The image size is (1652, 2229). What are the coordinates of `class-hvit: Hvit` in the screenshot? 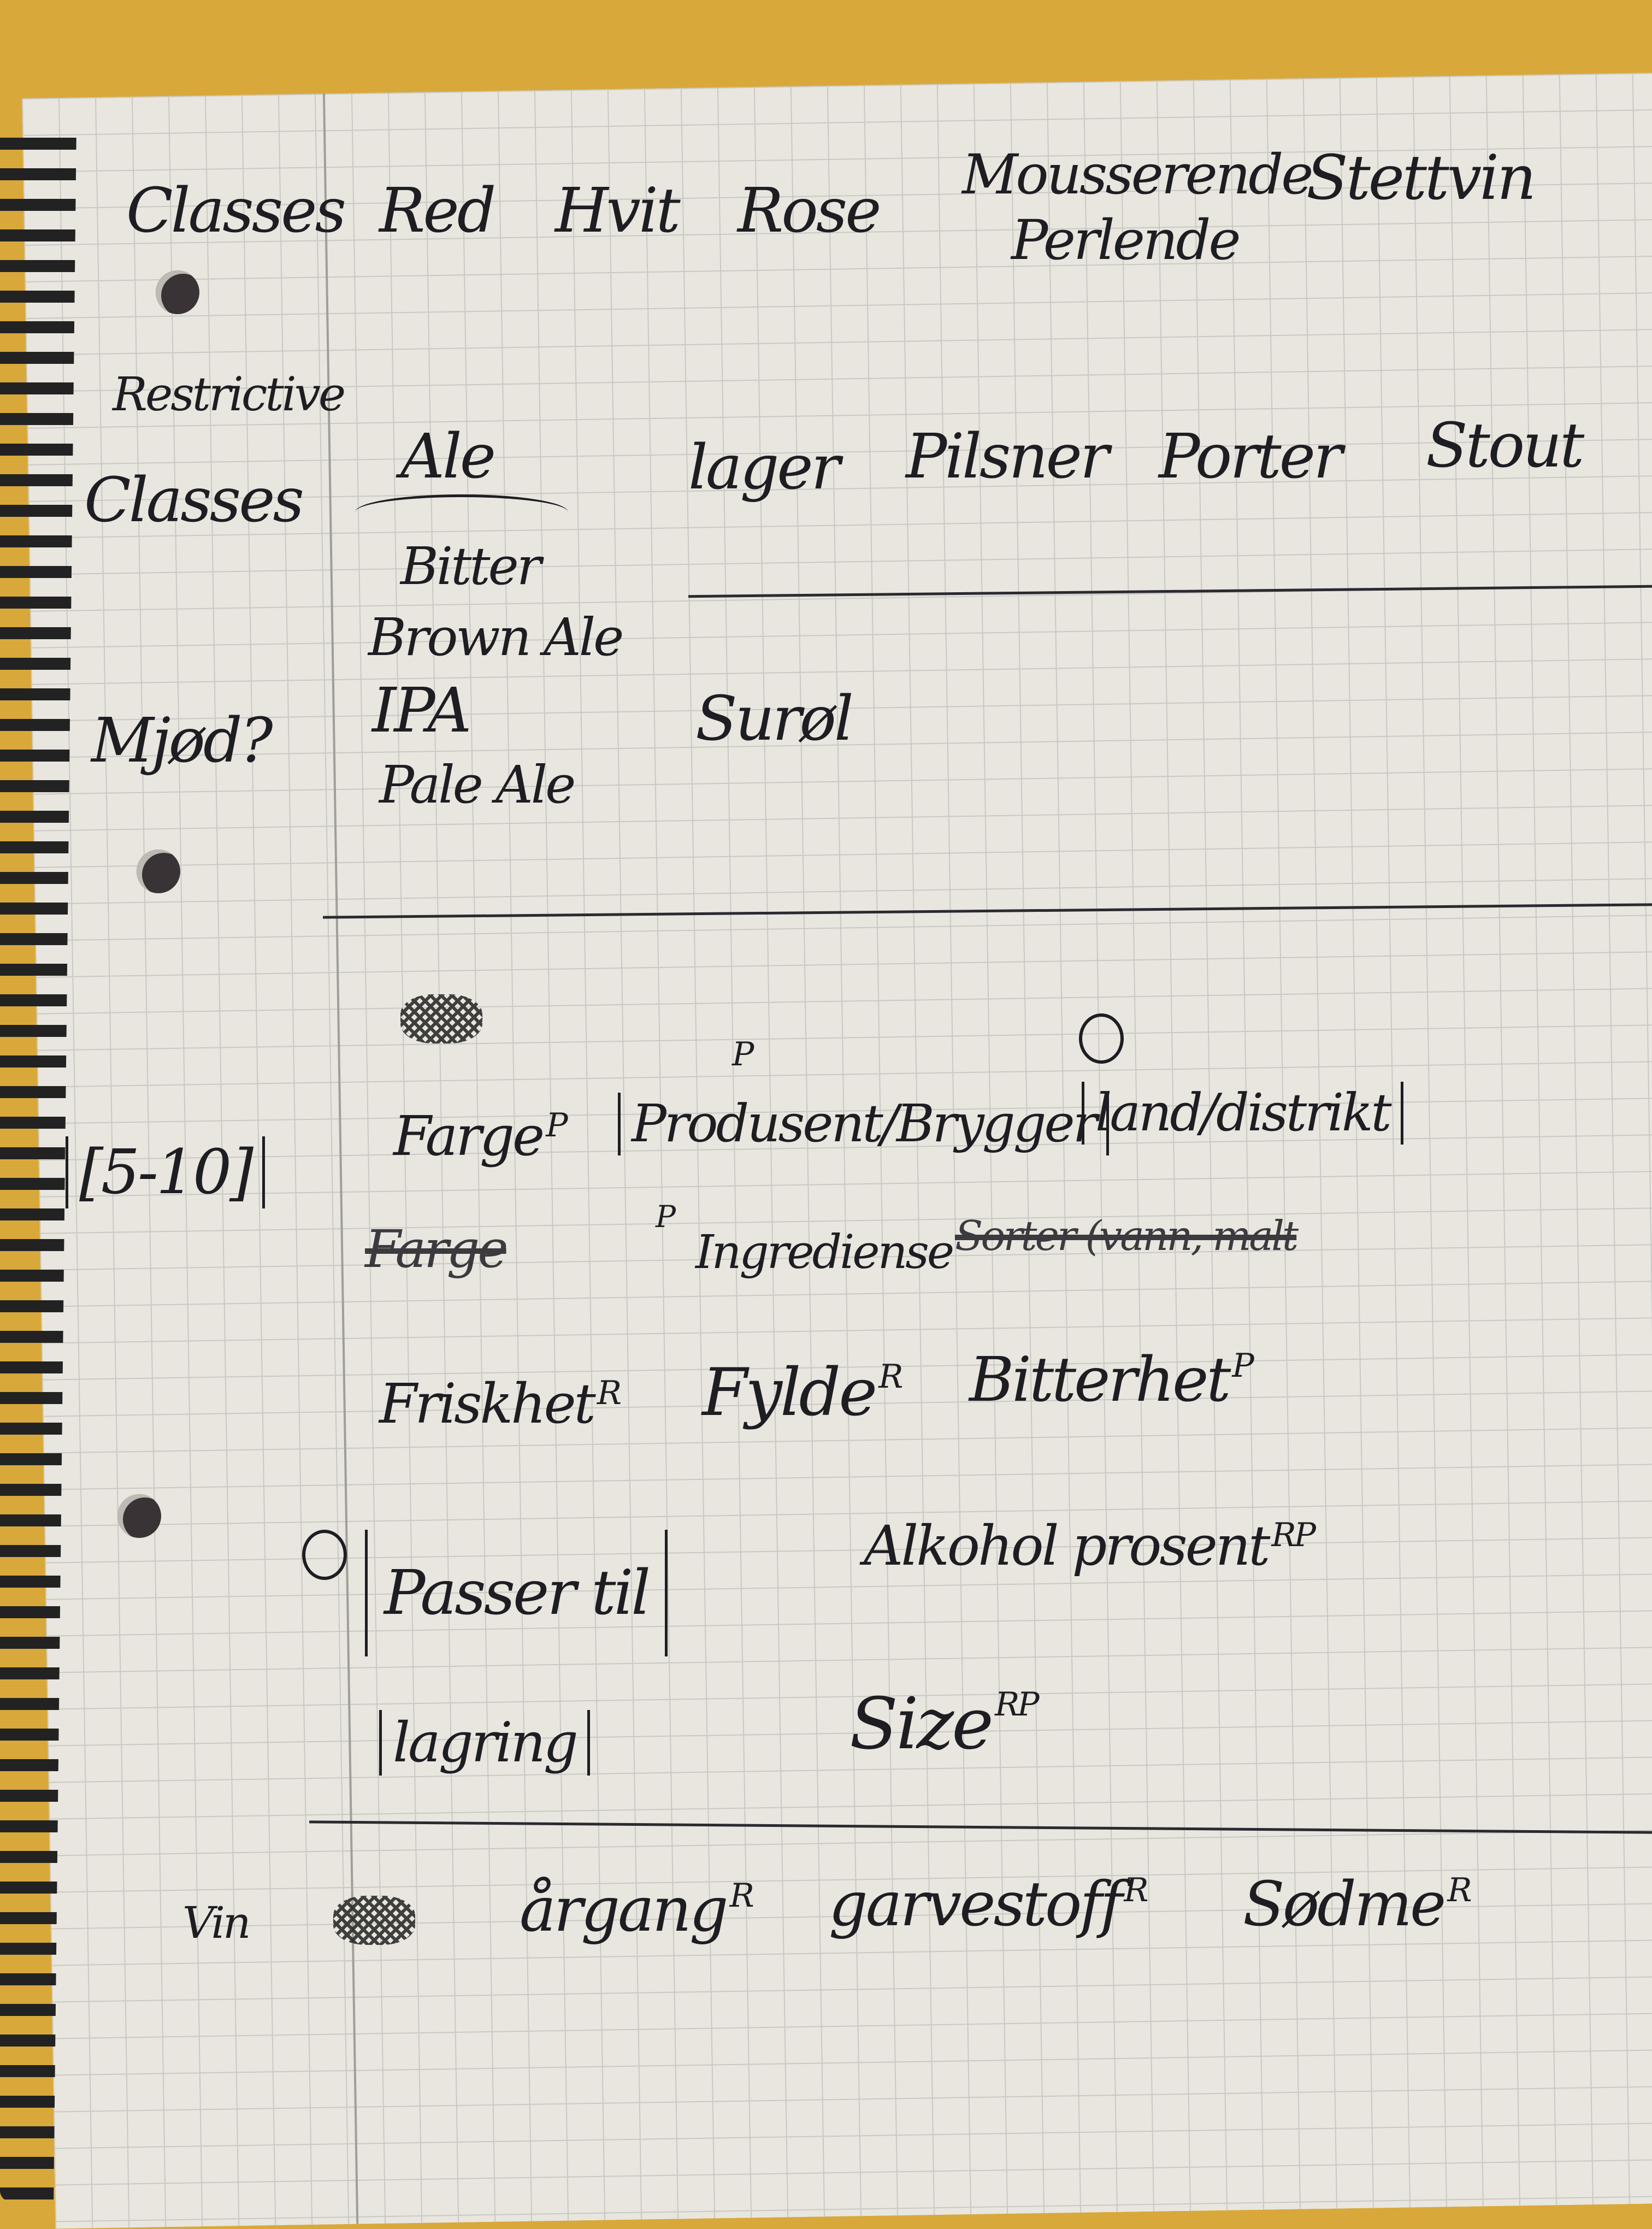 It's located at (618, 210).